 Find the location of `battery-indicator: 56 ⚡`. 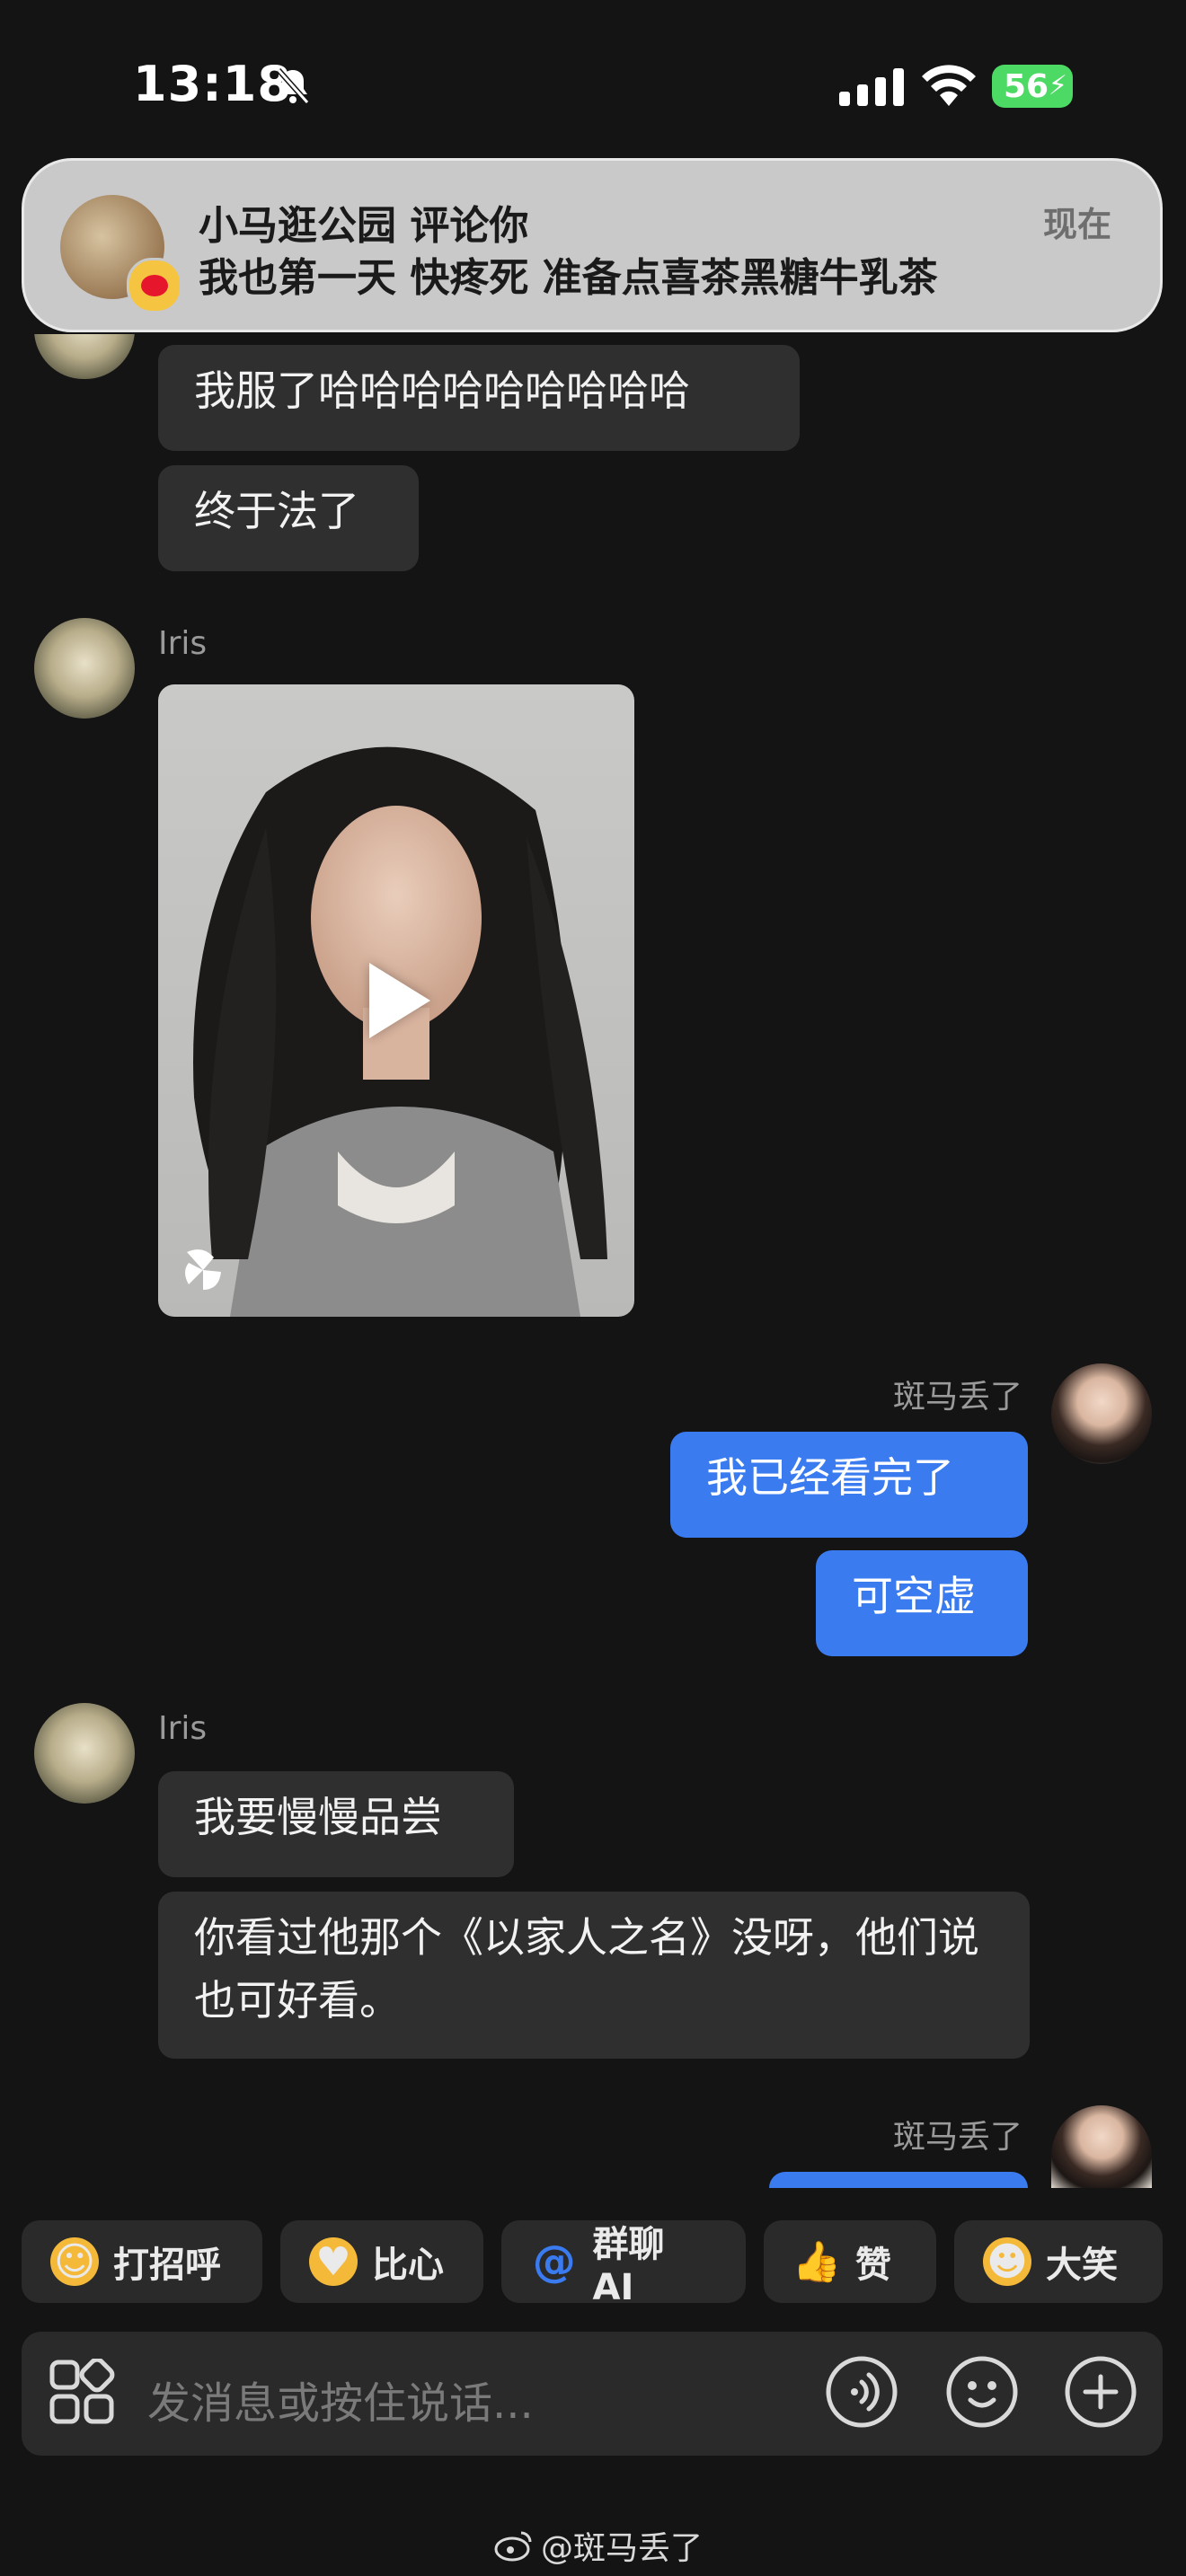

battery-indicator: 56 ⚡ is located at coordinates (1032, 86).